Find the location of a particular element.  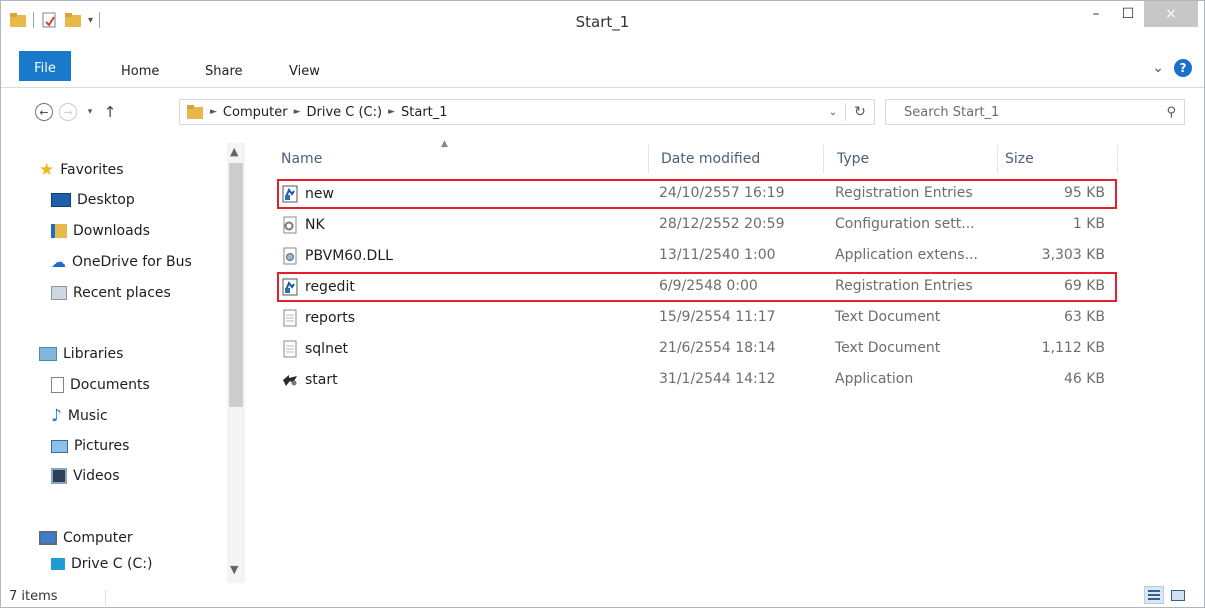

computer-icon is located at coordinates (48, 538).